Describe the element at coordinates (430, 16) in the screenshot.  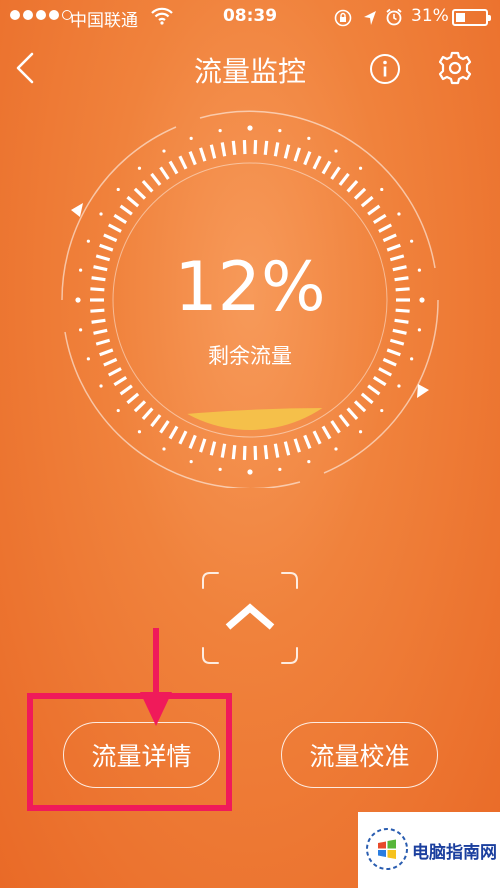
I see `battery-percent: 31%` at that location.